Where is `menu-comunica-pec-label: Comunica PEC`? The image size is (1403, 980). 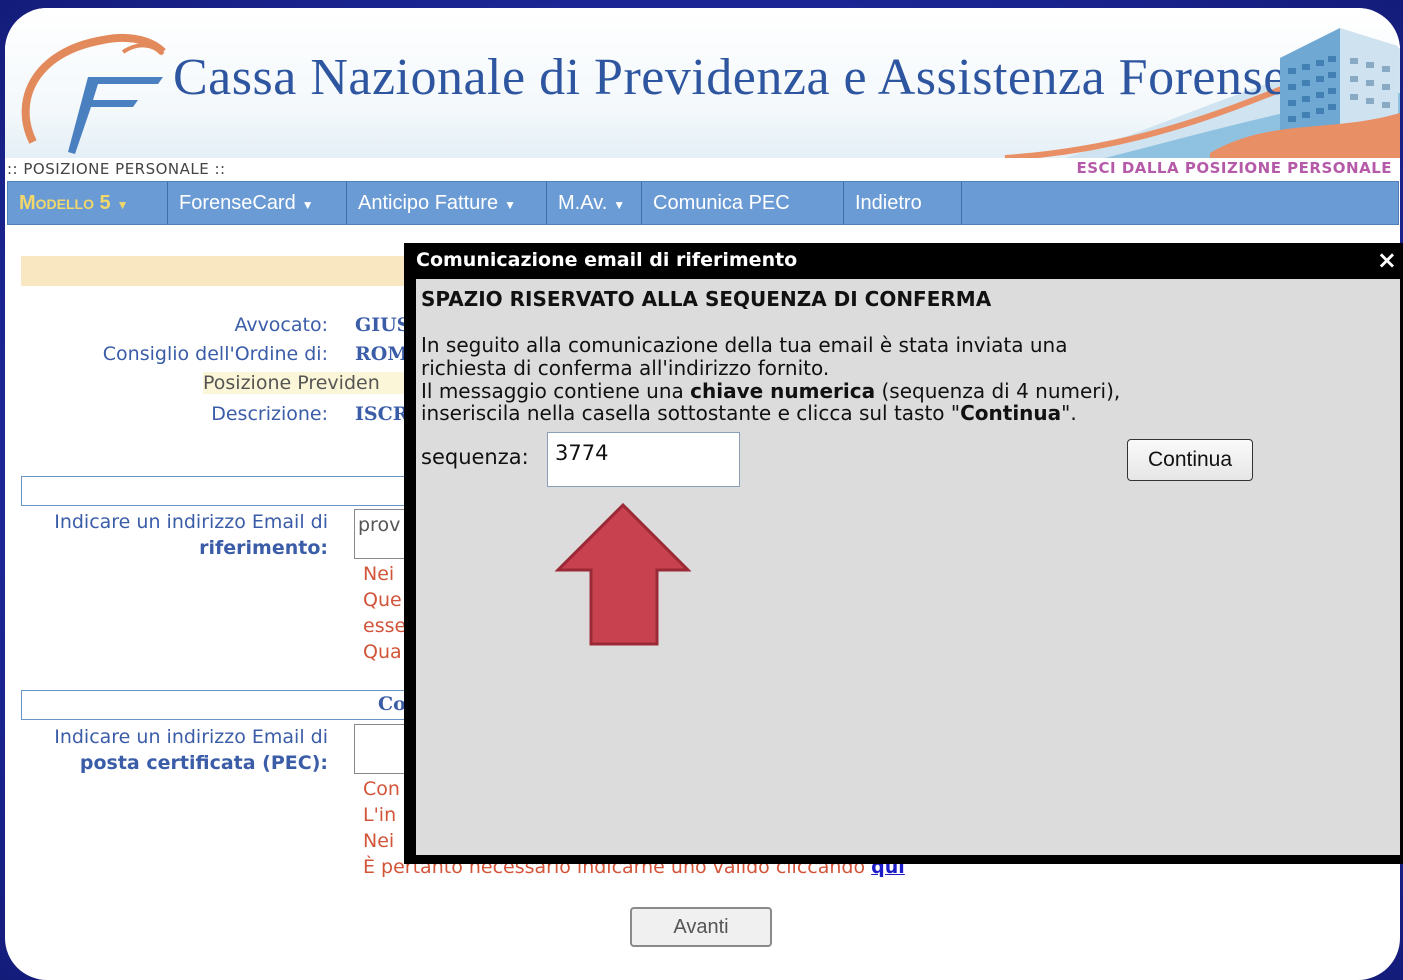 menu-comunica-pec-label: Comunica PEC is located at coordinates (721, 203).